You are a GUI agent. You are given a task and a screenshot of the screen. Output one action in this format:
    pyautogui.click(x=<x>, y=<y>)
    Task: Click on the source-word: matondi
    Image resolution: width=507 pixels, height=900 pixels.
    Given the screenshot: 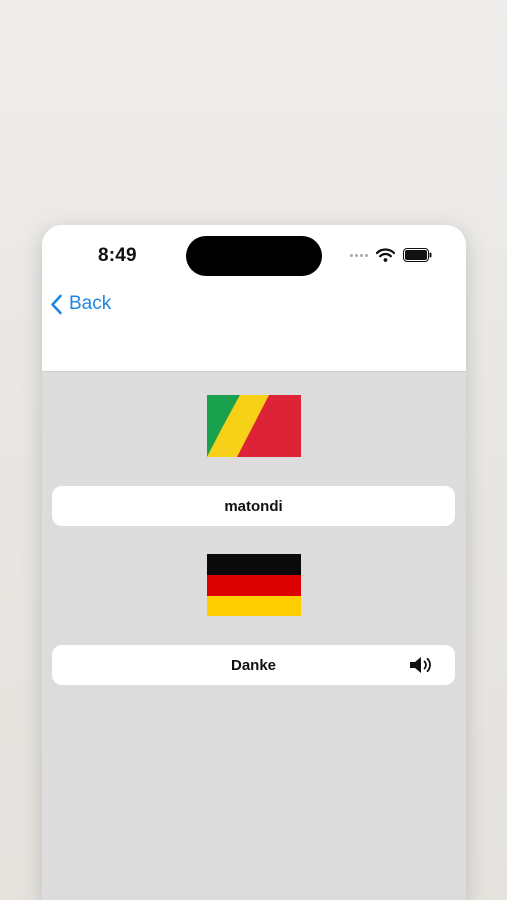 What is the action you would take?
    pyautogui.click(x=253, y=506)
    